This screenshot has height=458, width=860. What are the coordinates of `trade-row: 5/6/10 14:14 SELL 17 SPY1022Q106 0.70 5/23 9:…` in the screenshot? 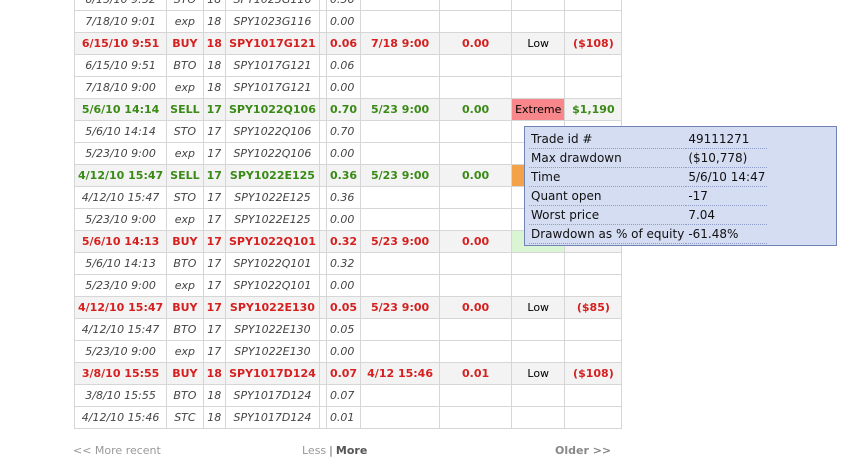 It's located at (348, 109).